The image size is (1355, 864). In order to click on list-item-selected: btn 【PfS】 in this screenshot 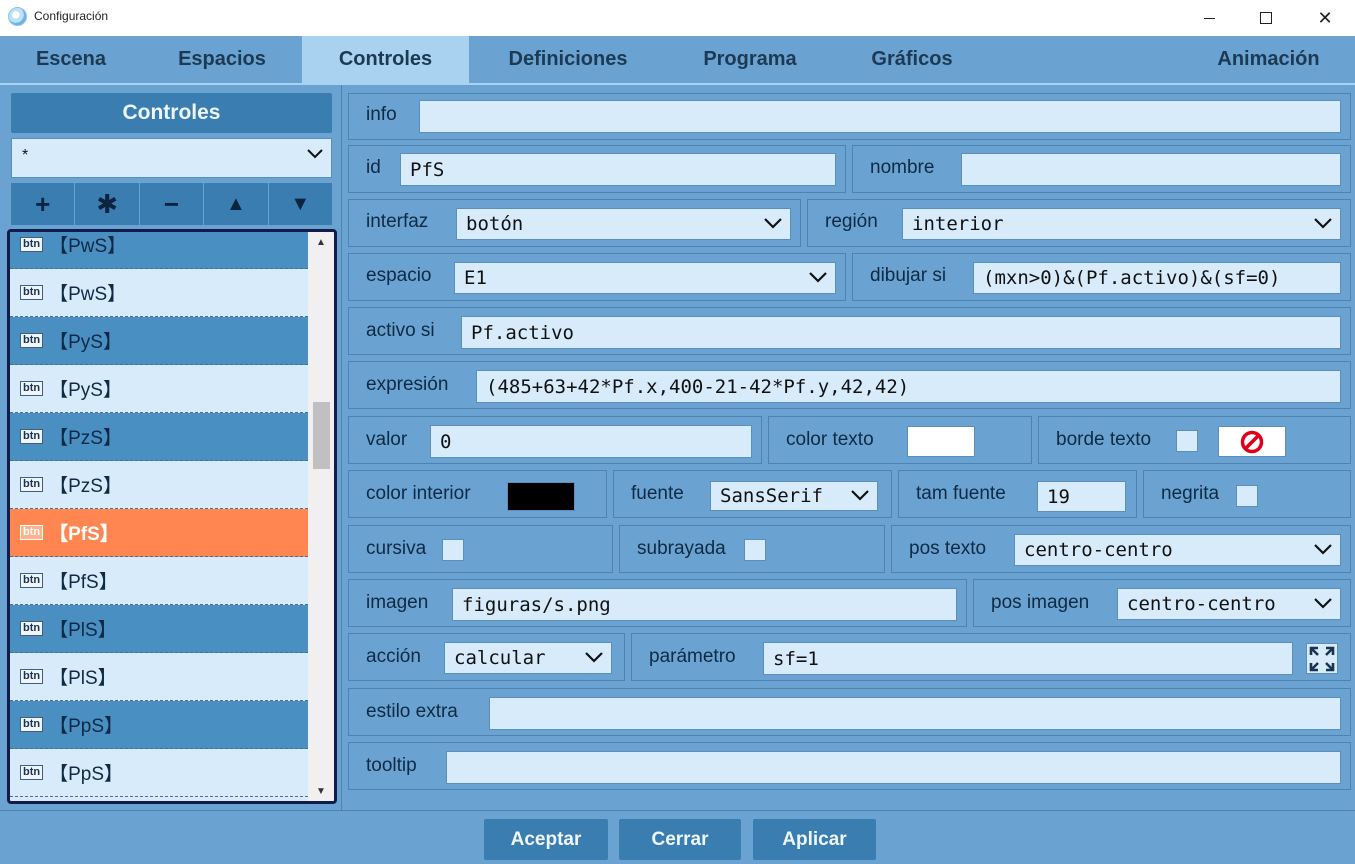, I will do `click(159, 533)`.